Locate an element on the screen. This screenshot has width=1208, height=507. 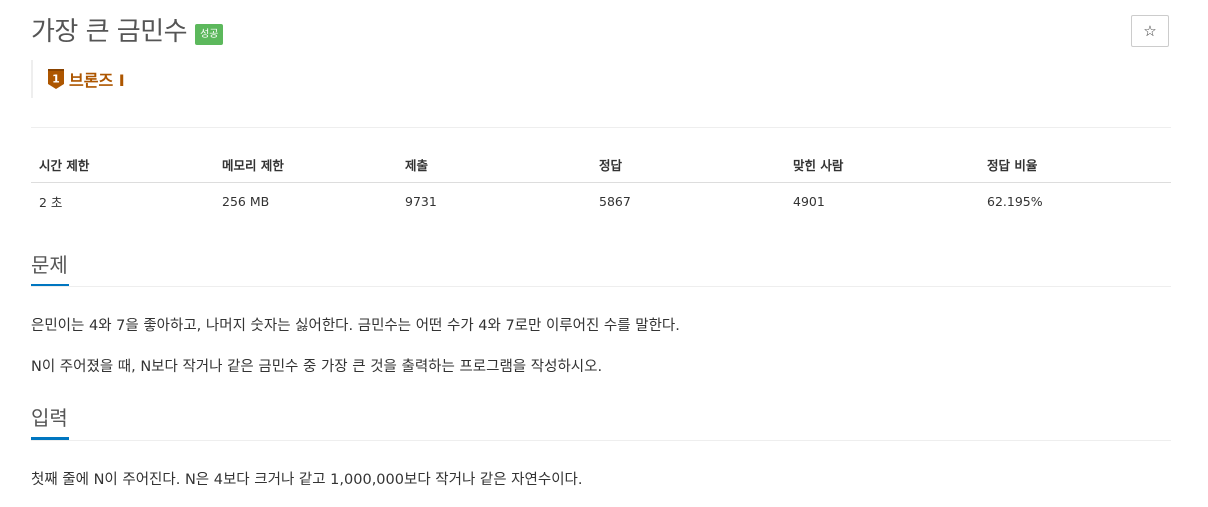
svg-text: 1 is located at coordinates (56, 79).